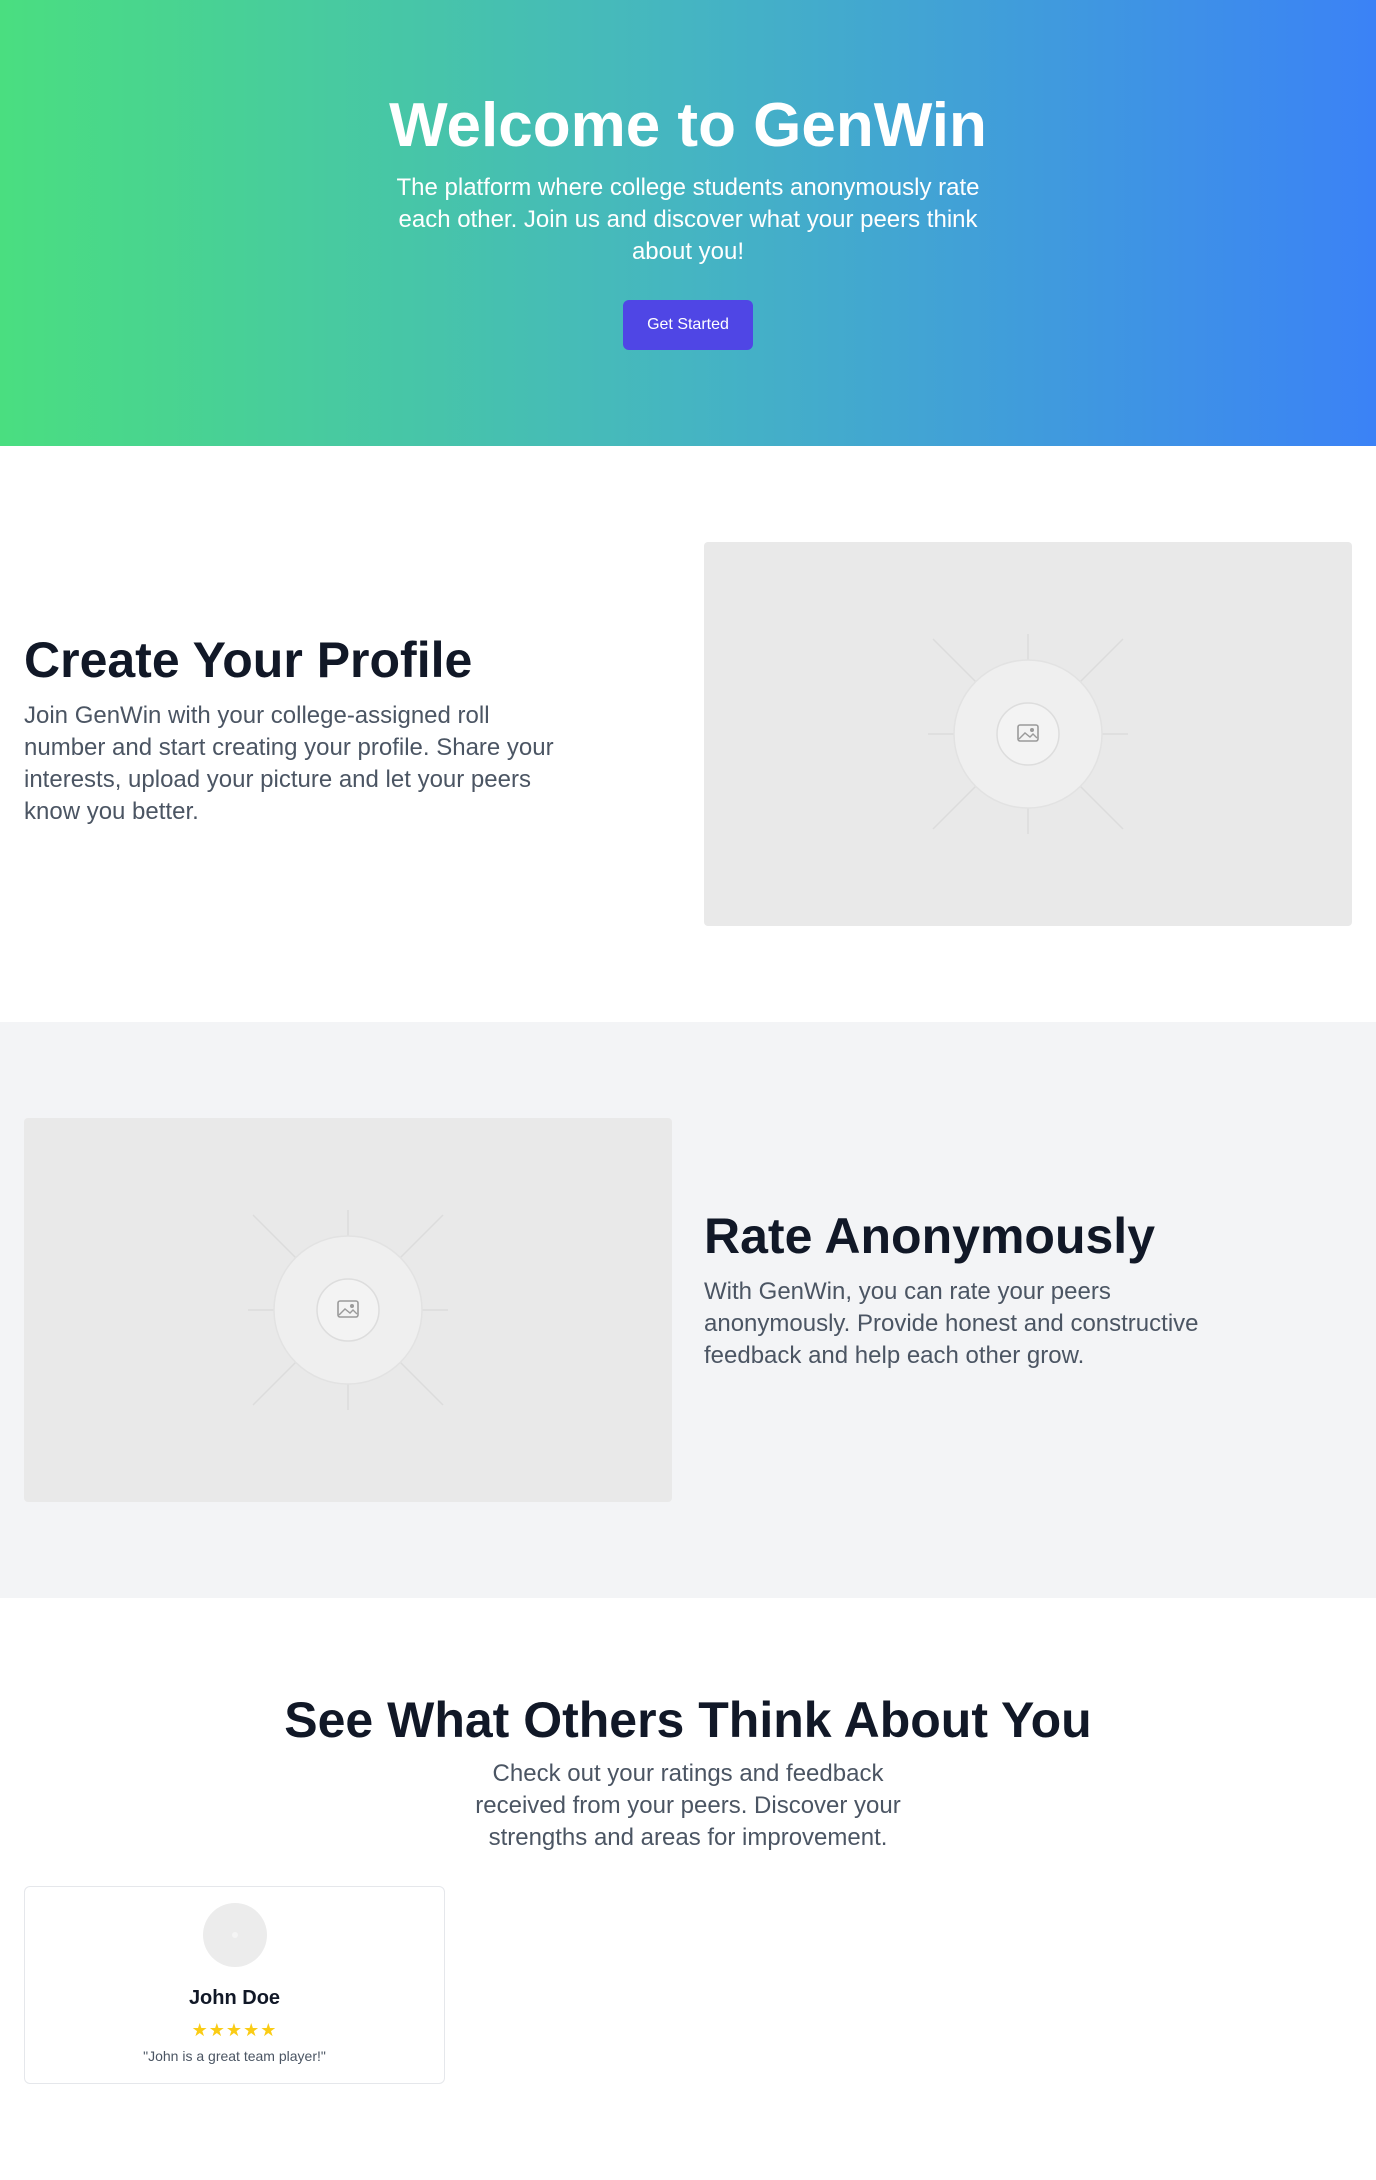 The height and width of the screenshot is (2180, 1376). I want to click on star-rating-icon: ★★★★★, so click(234, 2030).